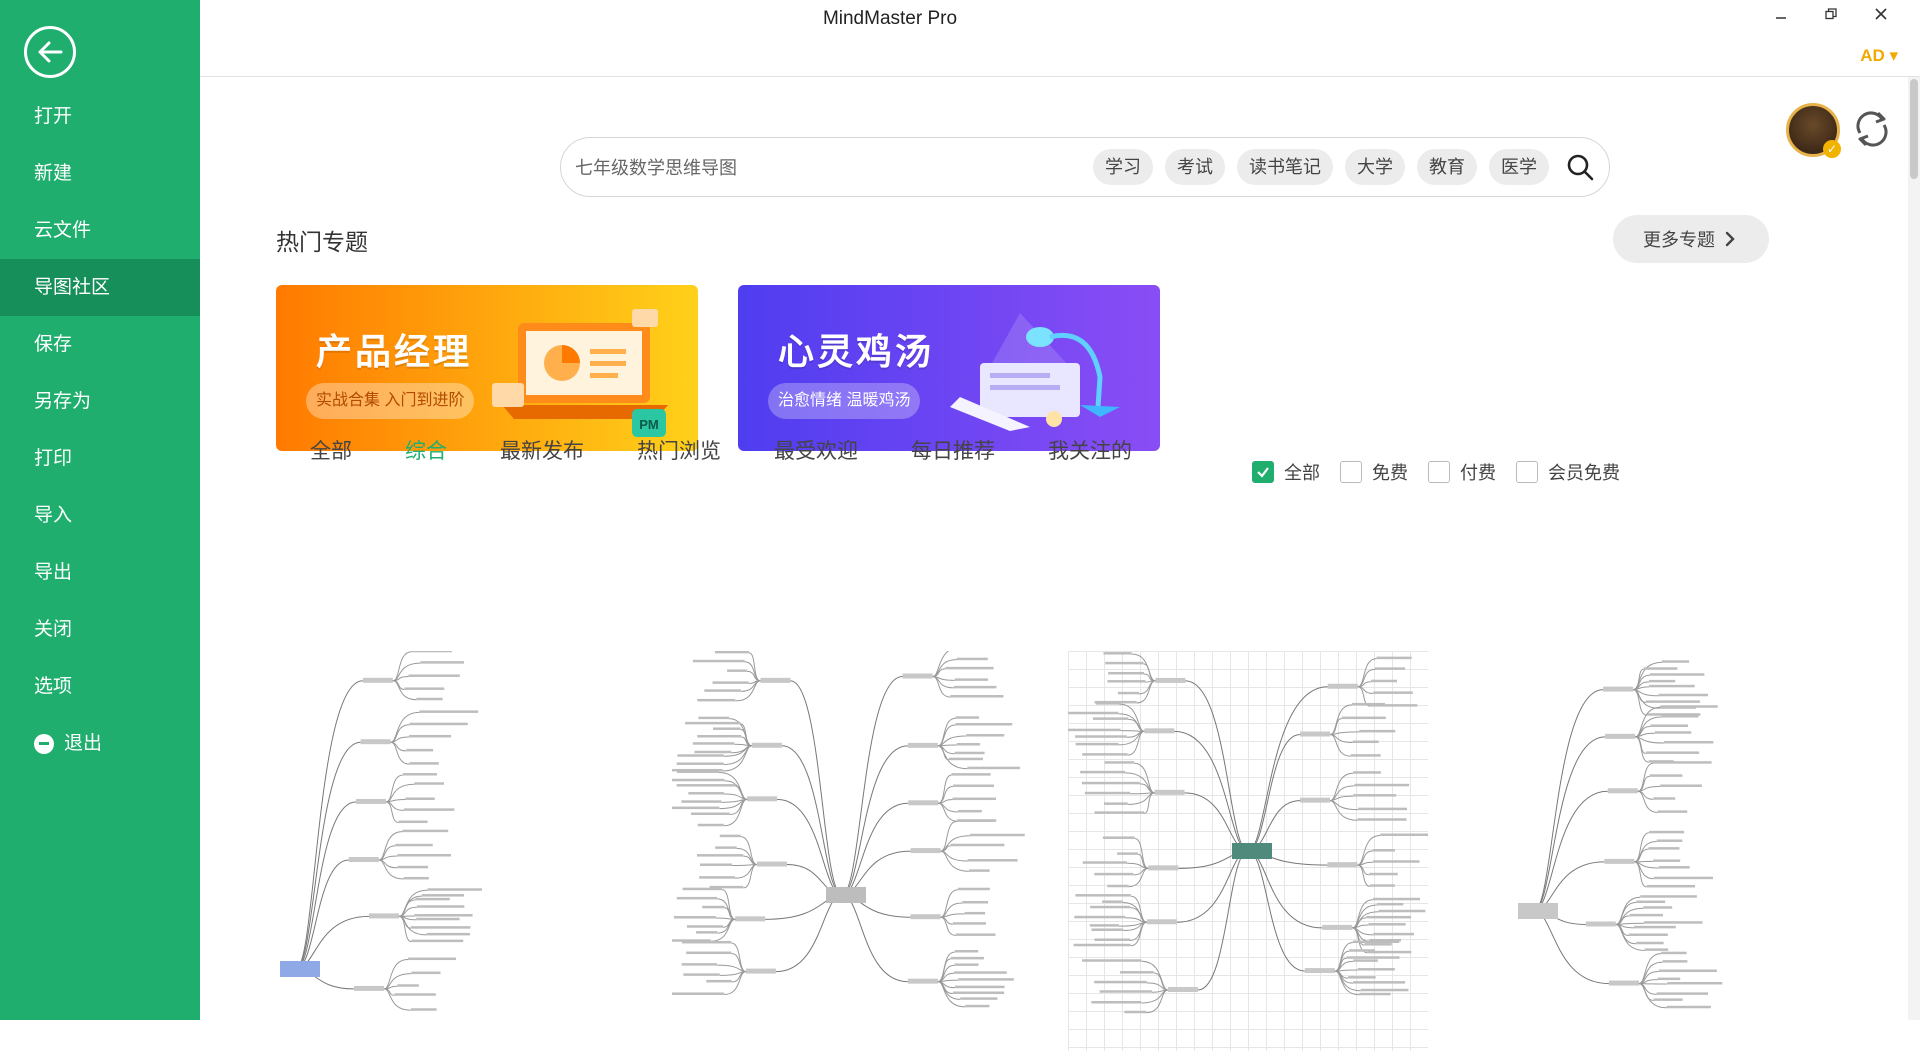  What do you see at coordinates (53, 572) in the screenshot?
I see `sidebar-item-label: 导出` at bounding box center [53, 572].